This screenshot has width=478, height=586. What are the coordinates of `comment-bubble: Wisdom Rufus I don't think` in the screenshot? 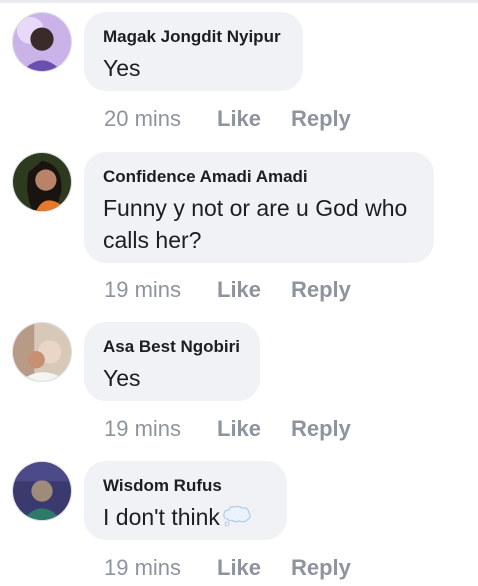 It's located at (185, 500).